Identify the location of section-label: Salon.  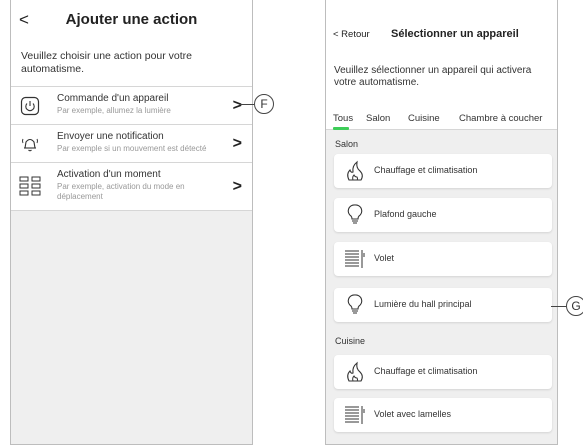
(347, 144).